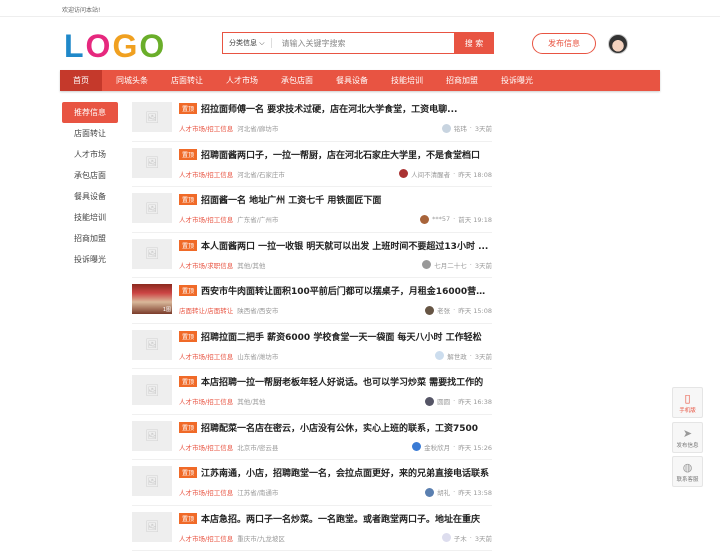  What do you see at coordinates (242, 80) in the screenshot?
I see `nav-item: 人才市场` at bounding box center [242, 80].